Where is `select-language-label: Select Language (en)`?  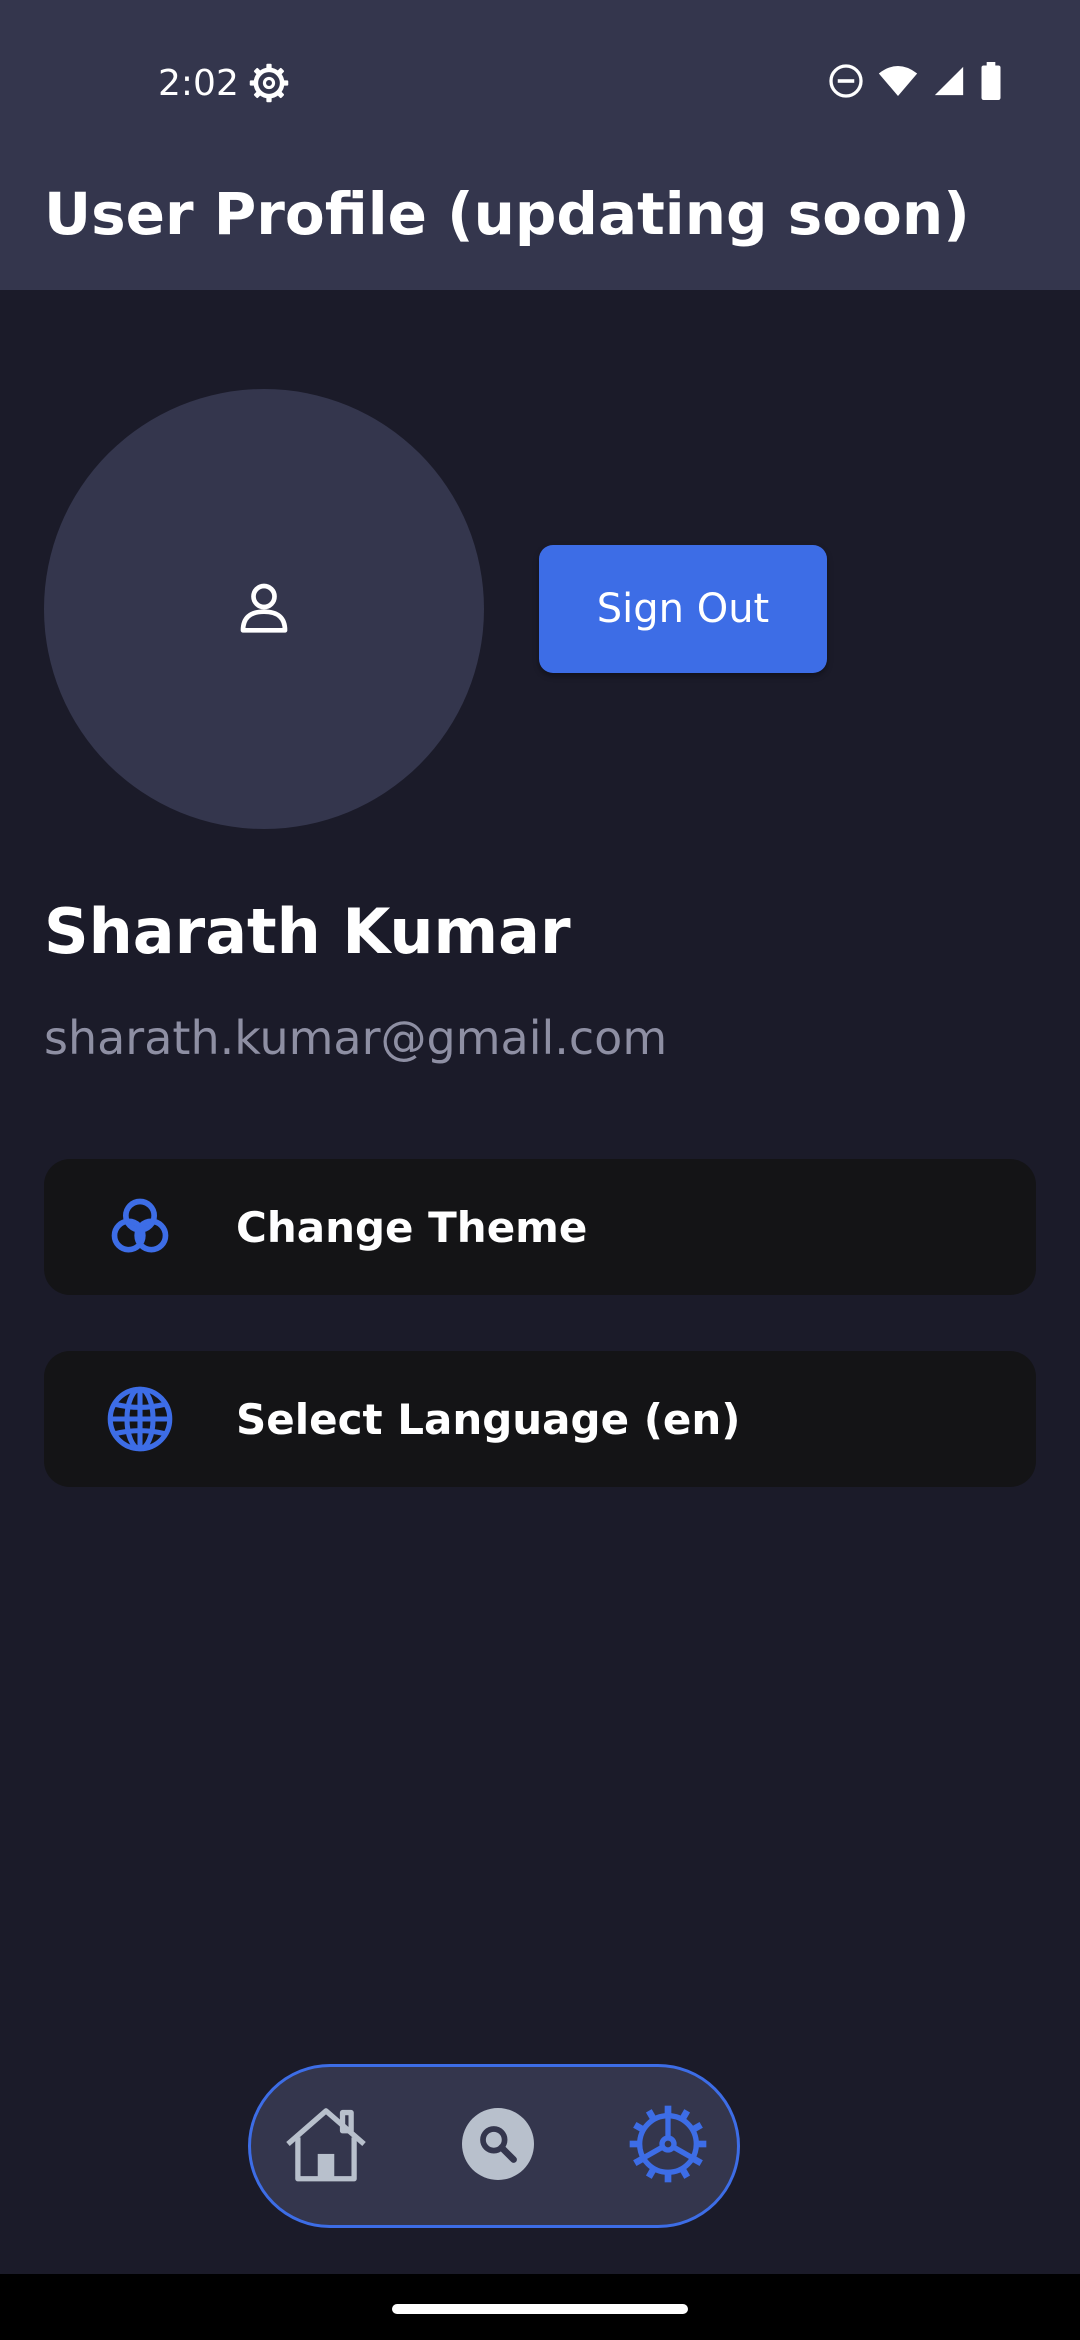 select-language-label: Select Language (en) is located at coordinates (488, 1419).